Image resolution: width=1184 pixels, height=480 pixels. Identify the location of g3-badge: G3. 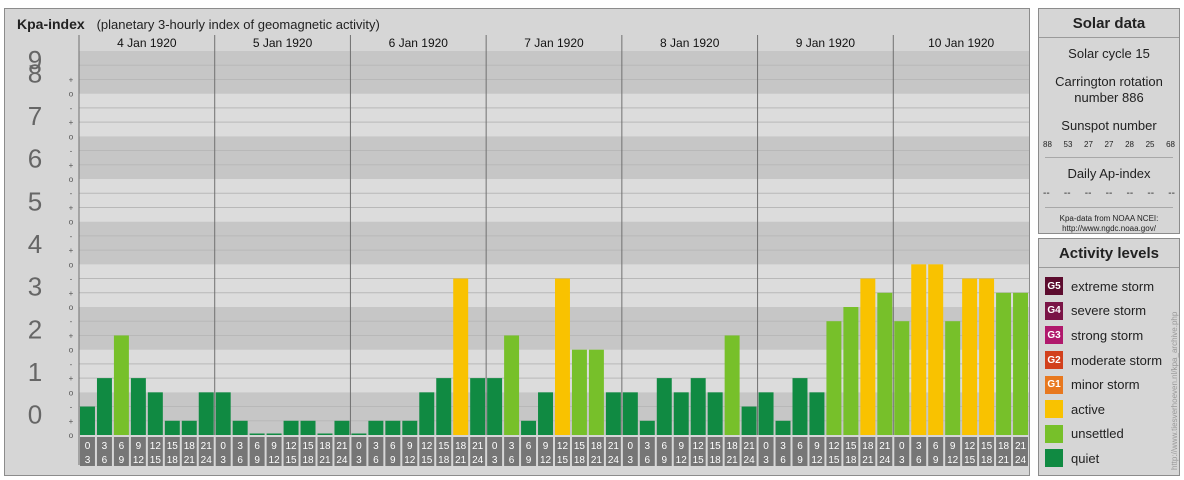
(1054, 335).